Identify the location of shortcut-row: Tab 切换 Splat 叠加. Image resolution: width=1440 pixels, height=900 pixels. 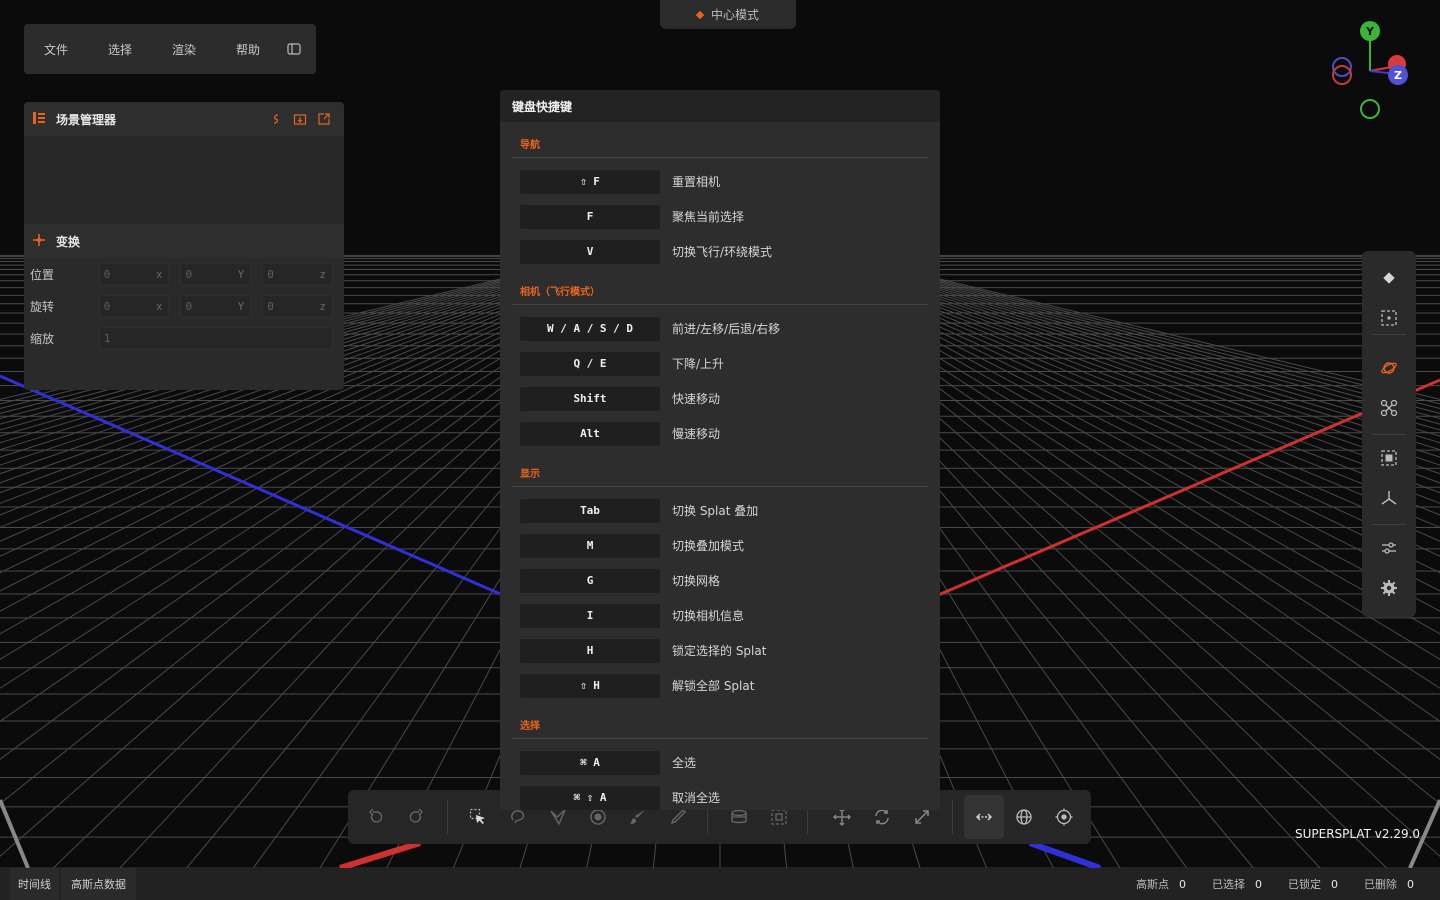
(720, 510).